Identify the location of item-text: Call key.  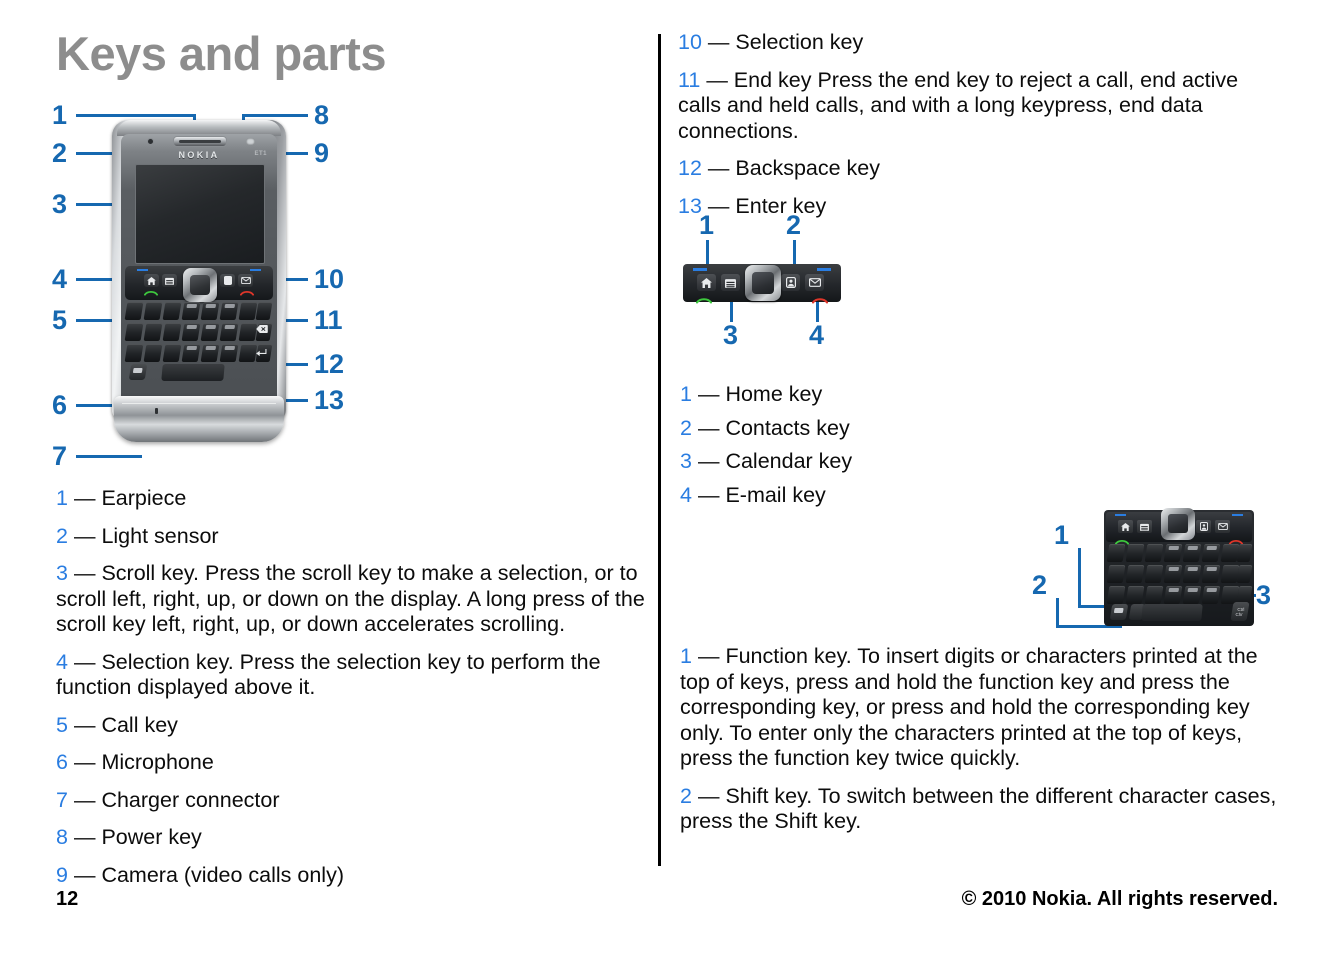
(139, 724).